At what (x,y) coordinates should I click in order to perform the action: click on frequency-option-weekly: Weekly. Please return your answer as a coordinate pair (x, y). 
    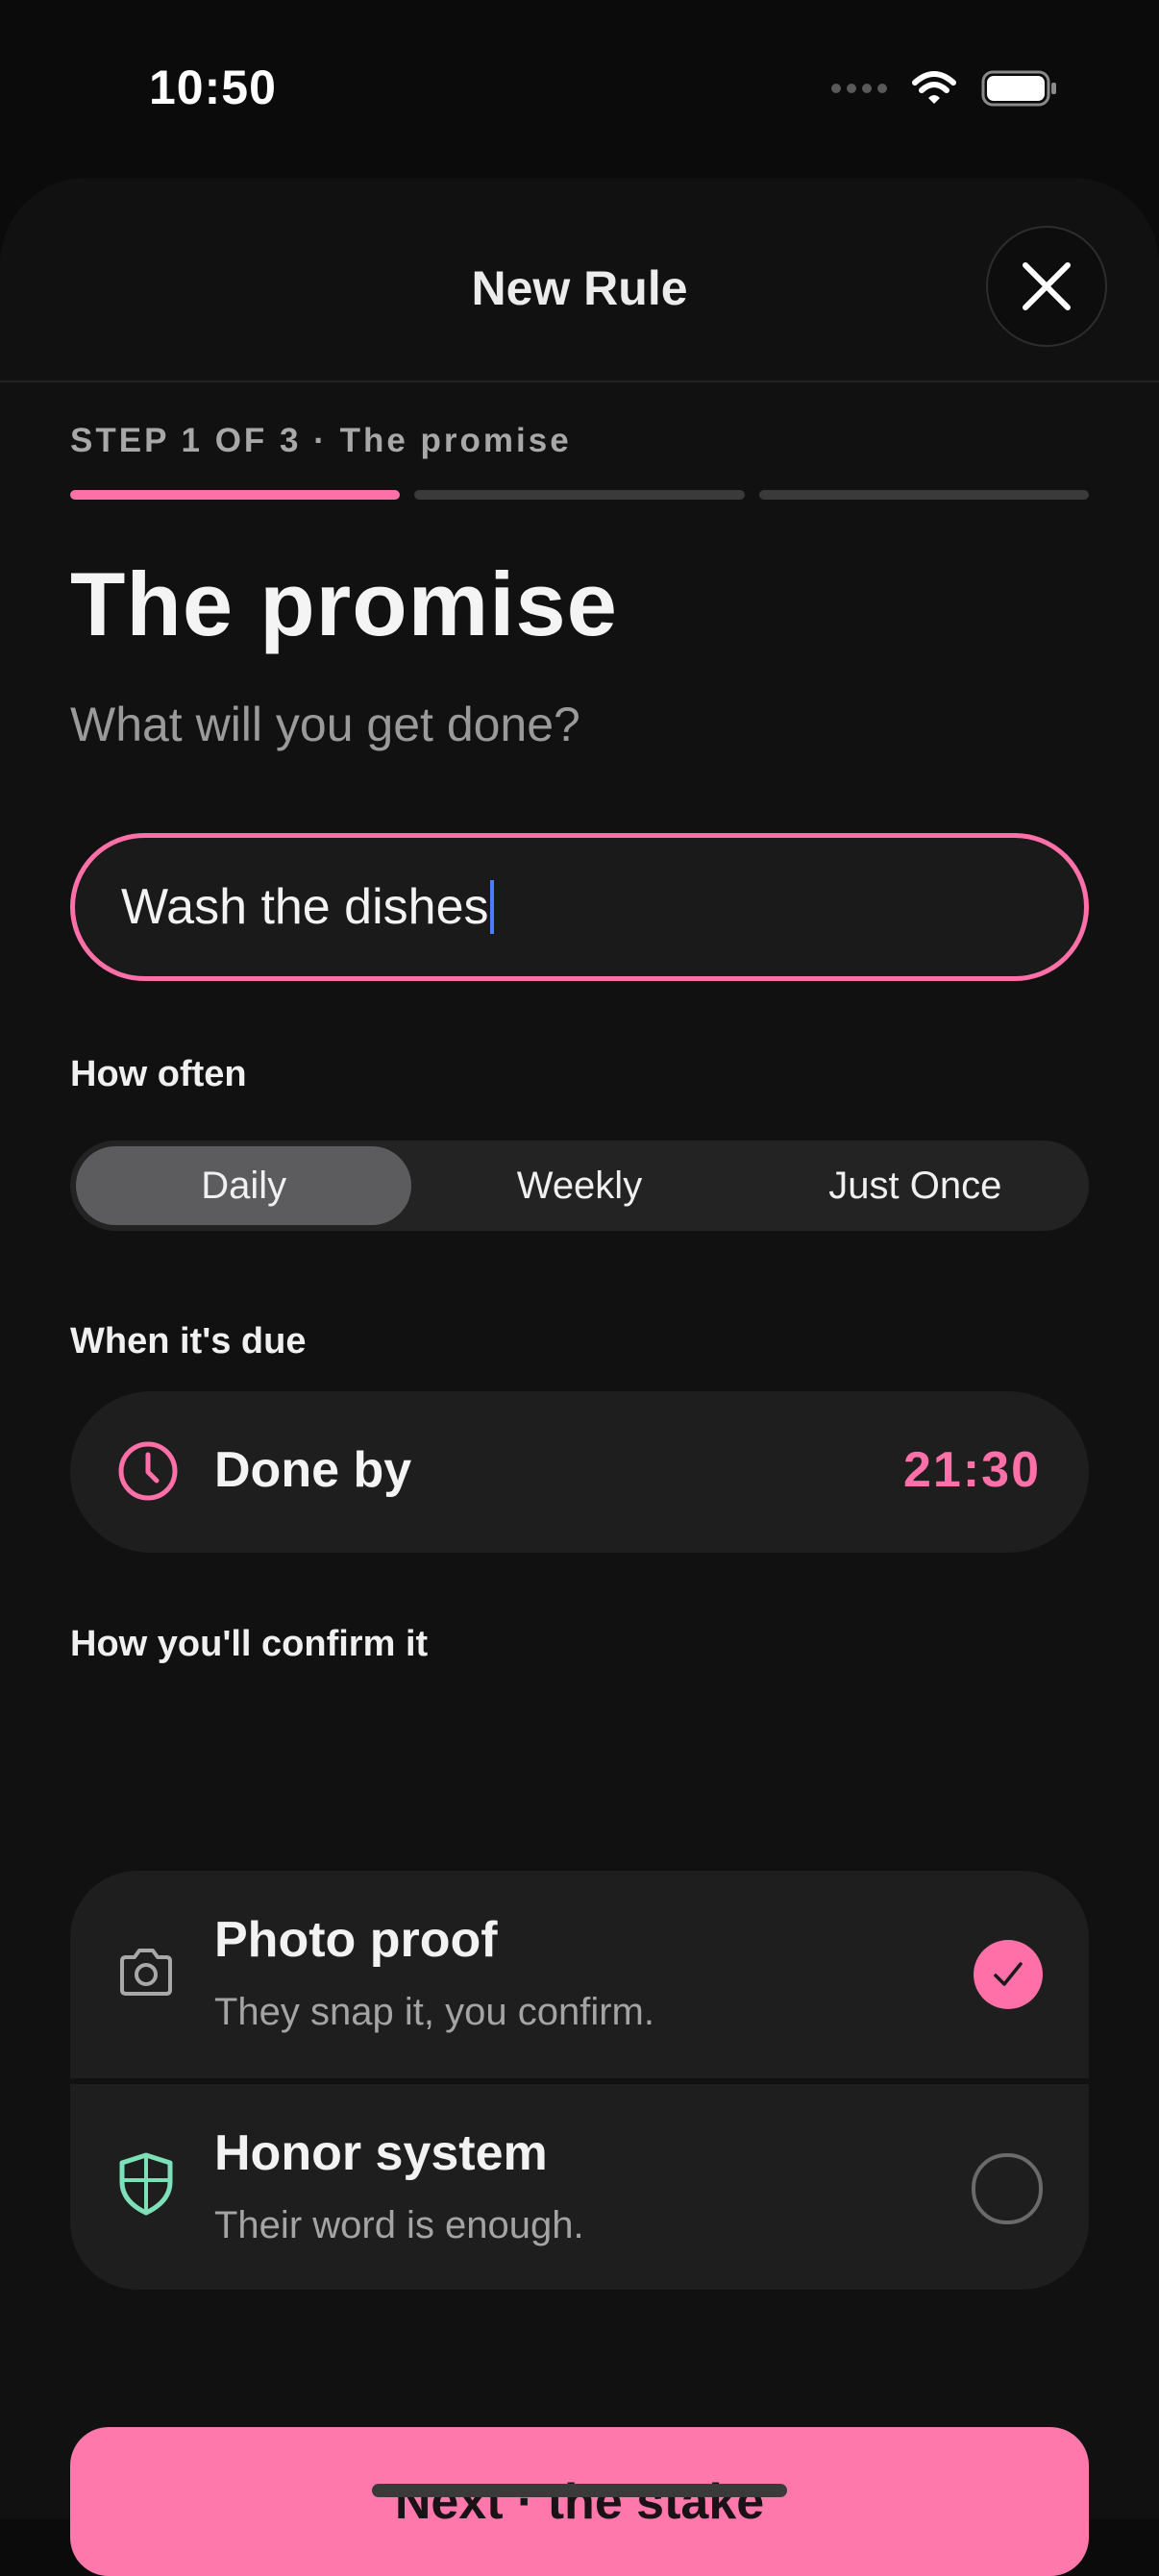
    Looking at the image, I should click on (579, 1185).